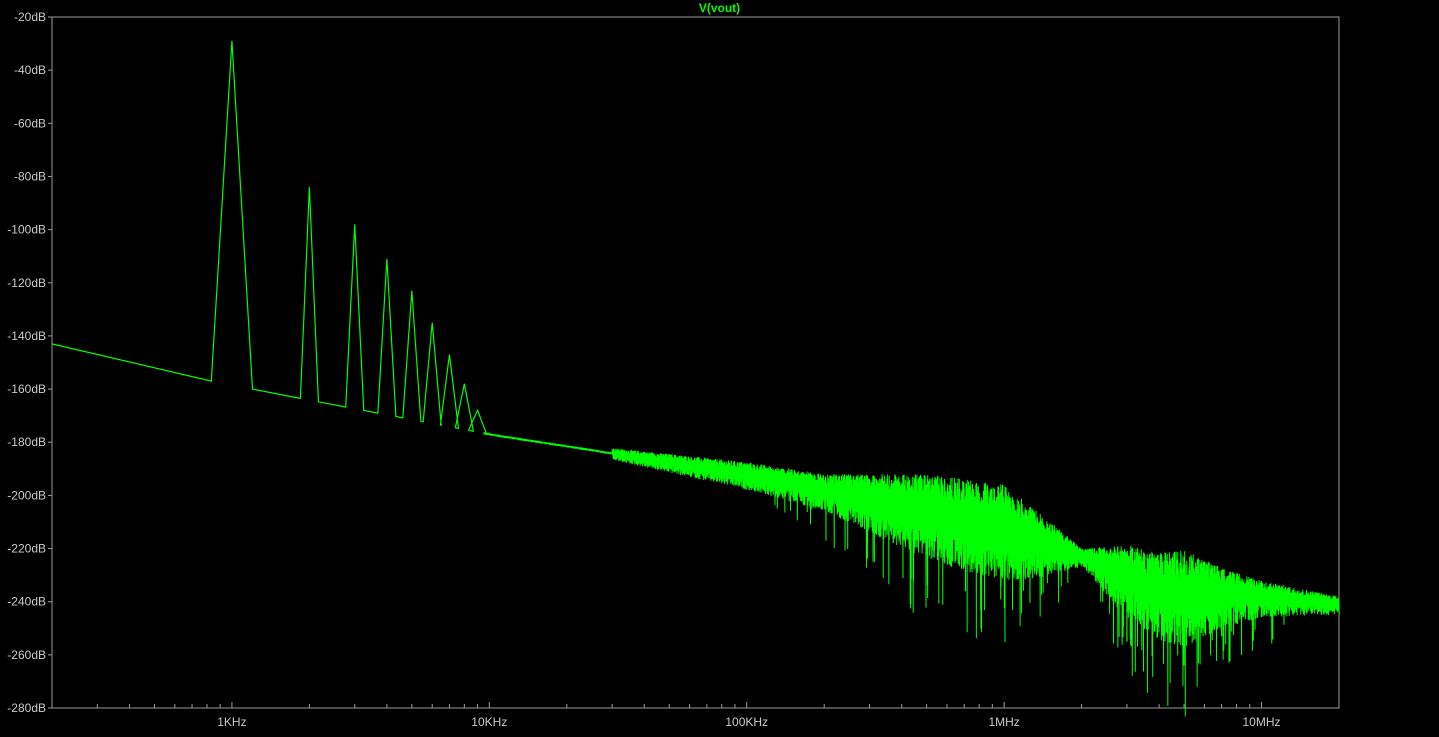  Describe the element at coordinates (231, 722) in the screenshot. I see `x-tick-label: 1KHz` at that location.